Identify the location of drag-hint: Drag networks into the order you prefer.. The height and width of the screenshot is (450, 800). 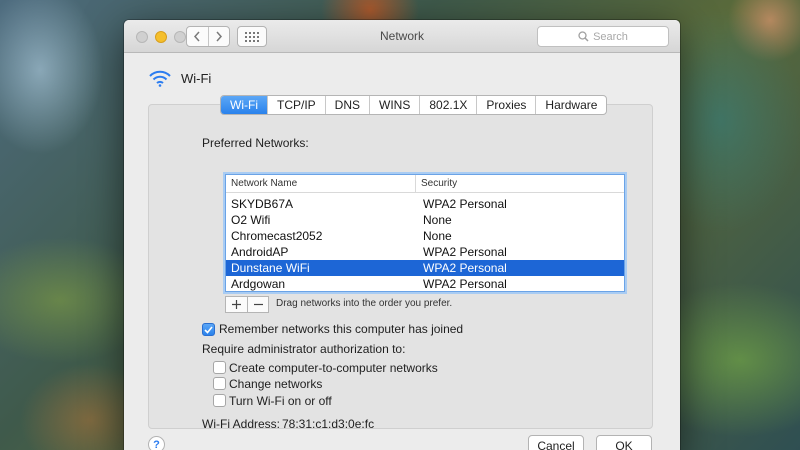
(364, 303).